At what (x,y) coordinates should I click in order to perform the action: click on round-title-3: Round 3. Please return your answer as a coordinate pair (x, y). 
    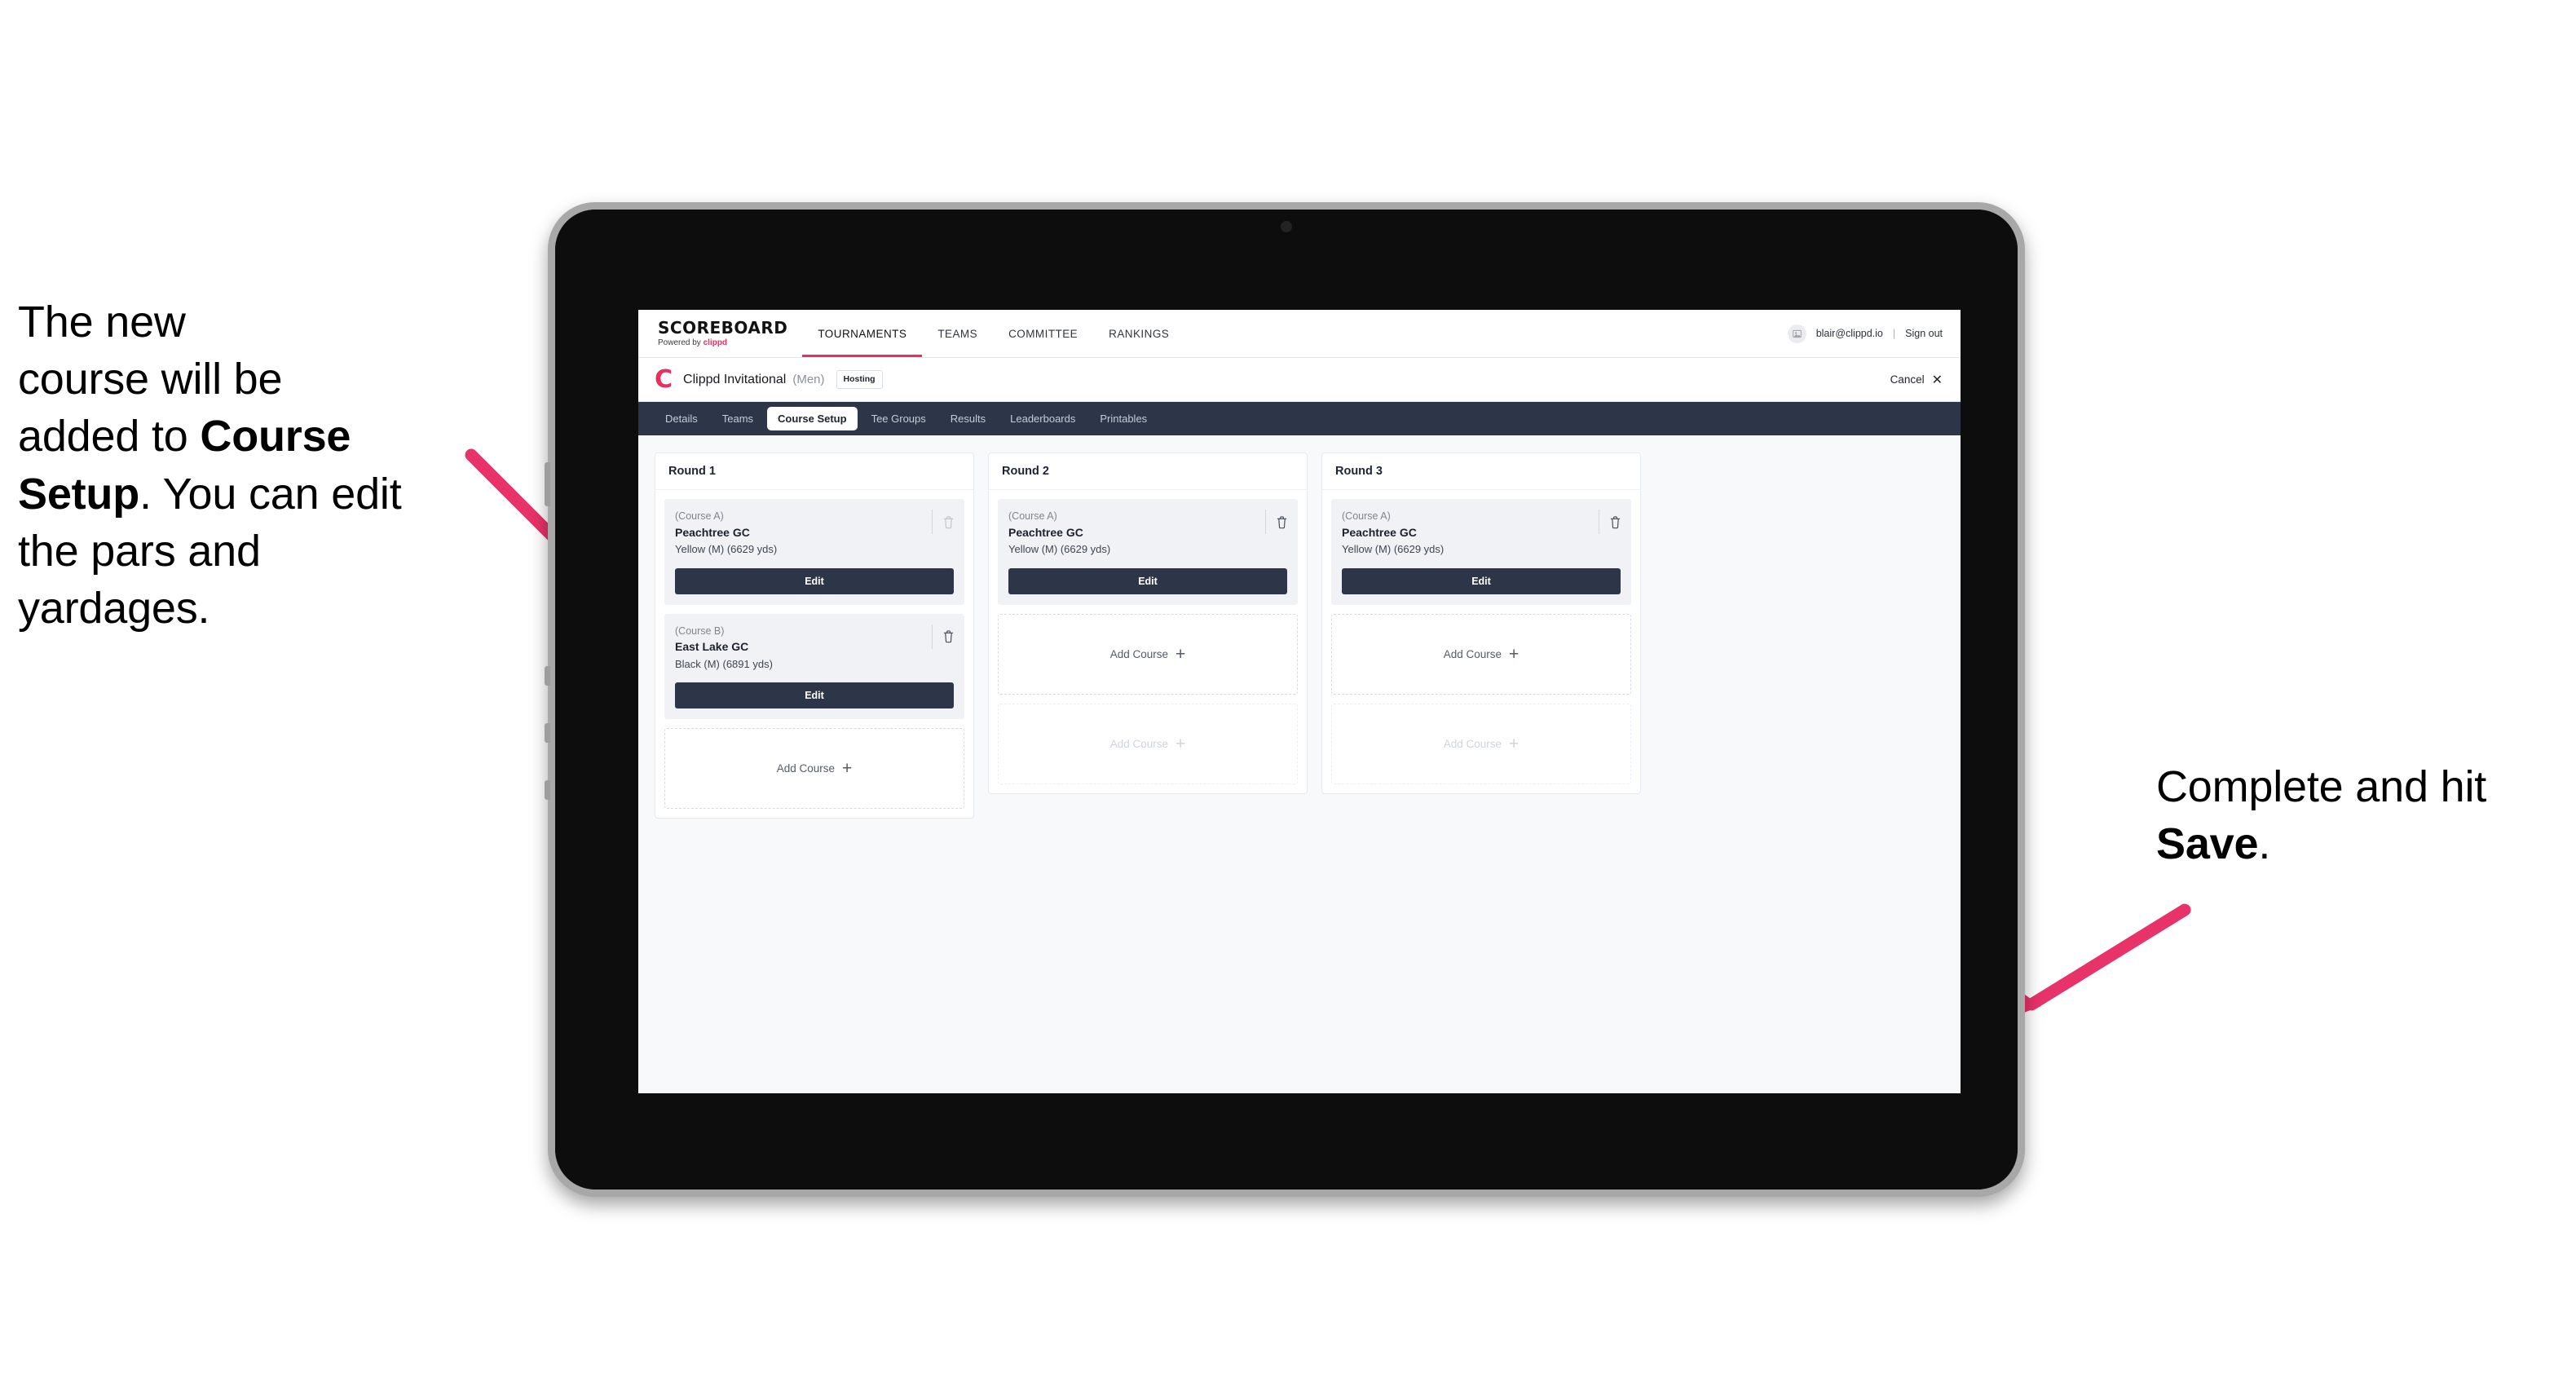
    Looking at the image, I should click on (1481, 472).